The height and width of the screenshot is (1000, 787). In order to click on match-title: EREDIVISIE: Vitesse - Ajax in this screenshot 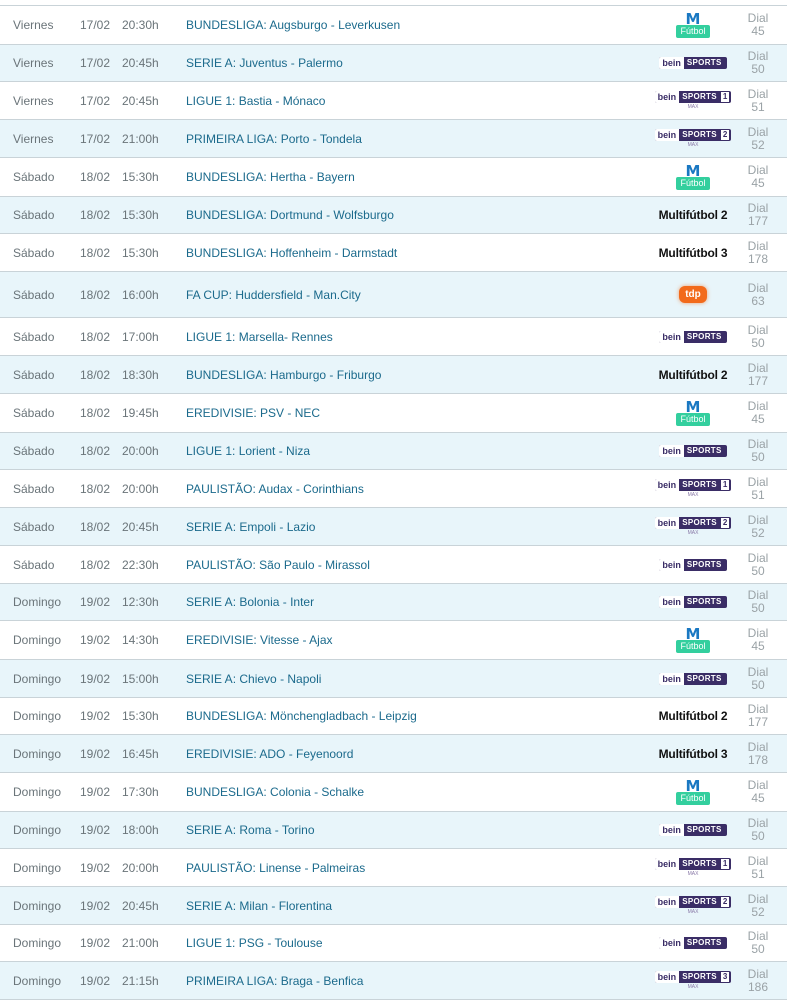, I will do `click(259, 640)`.